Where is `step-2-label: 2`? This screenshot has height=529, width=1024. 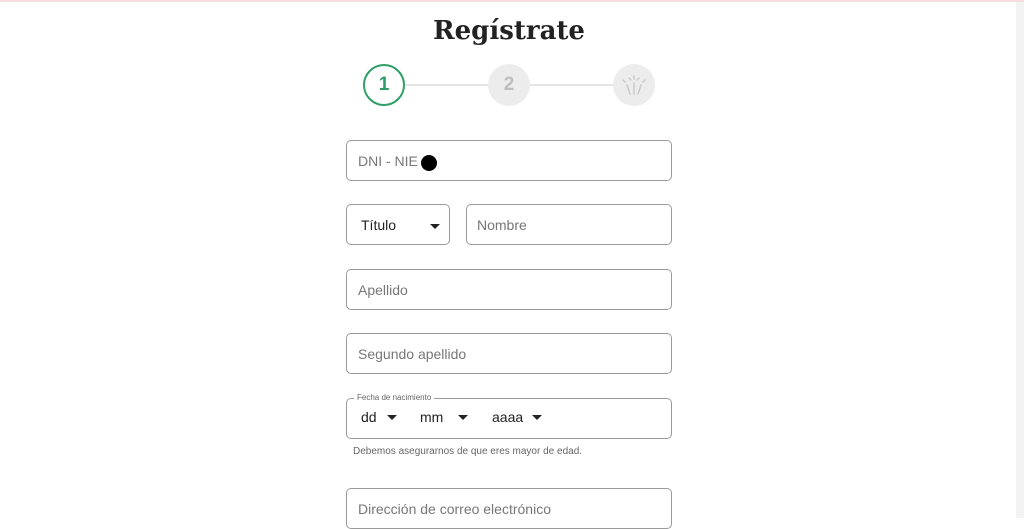 step-2-label: 2 is located at coordinates (509, 84).